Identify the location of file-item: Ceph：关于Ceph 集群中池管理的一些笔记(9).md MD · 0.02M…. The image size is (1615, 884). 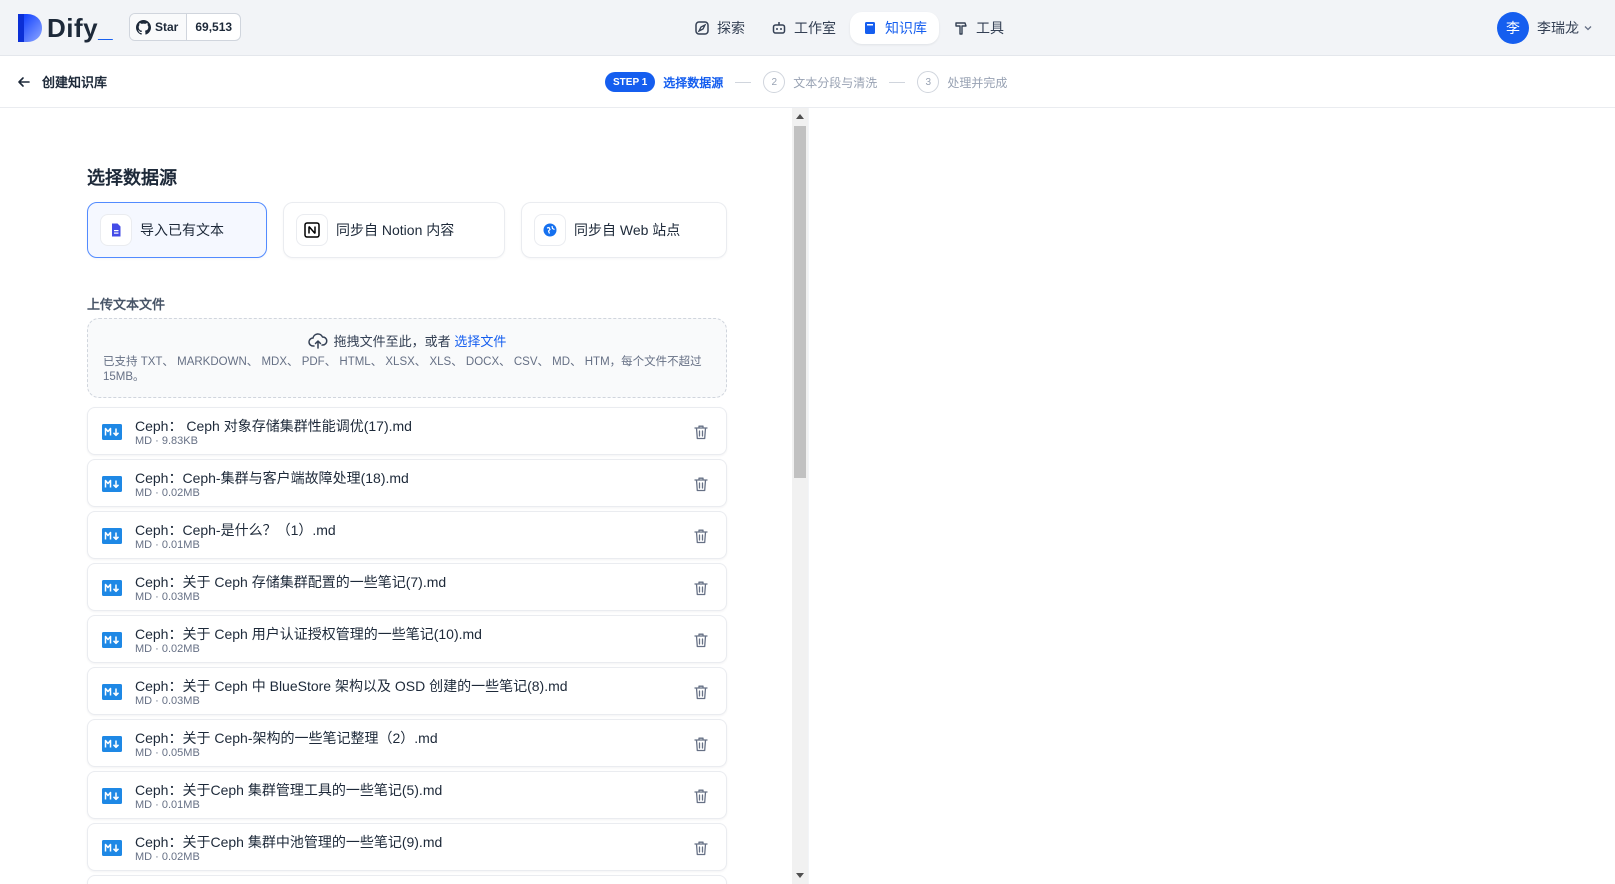
(407, 847).